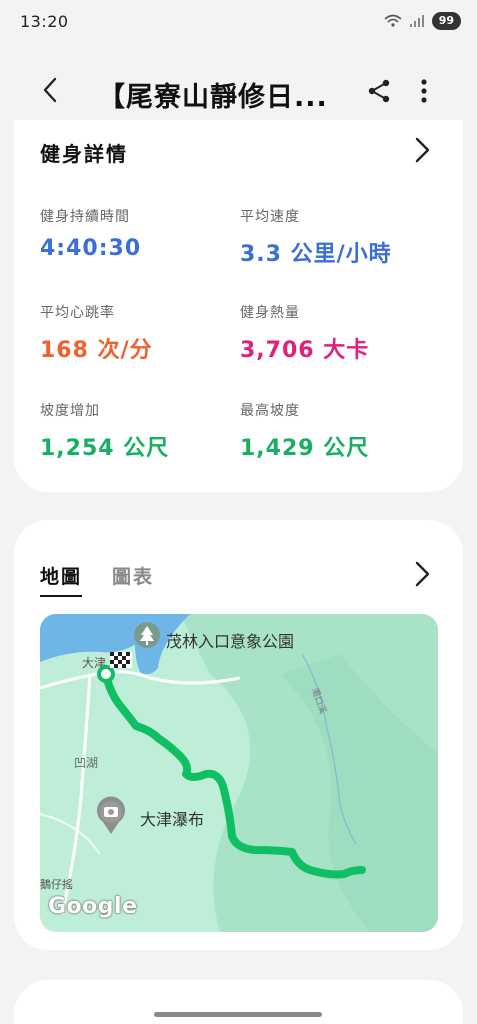 This screenshot has width=477, height=1024. I want to click on map-label-waterfall: 大津瀑布, so click(172, 819).